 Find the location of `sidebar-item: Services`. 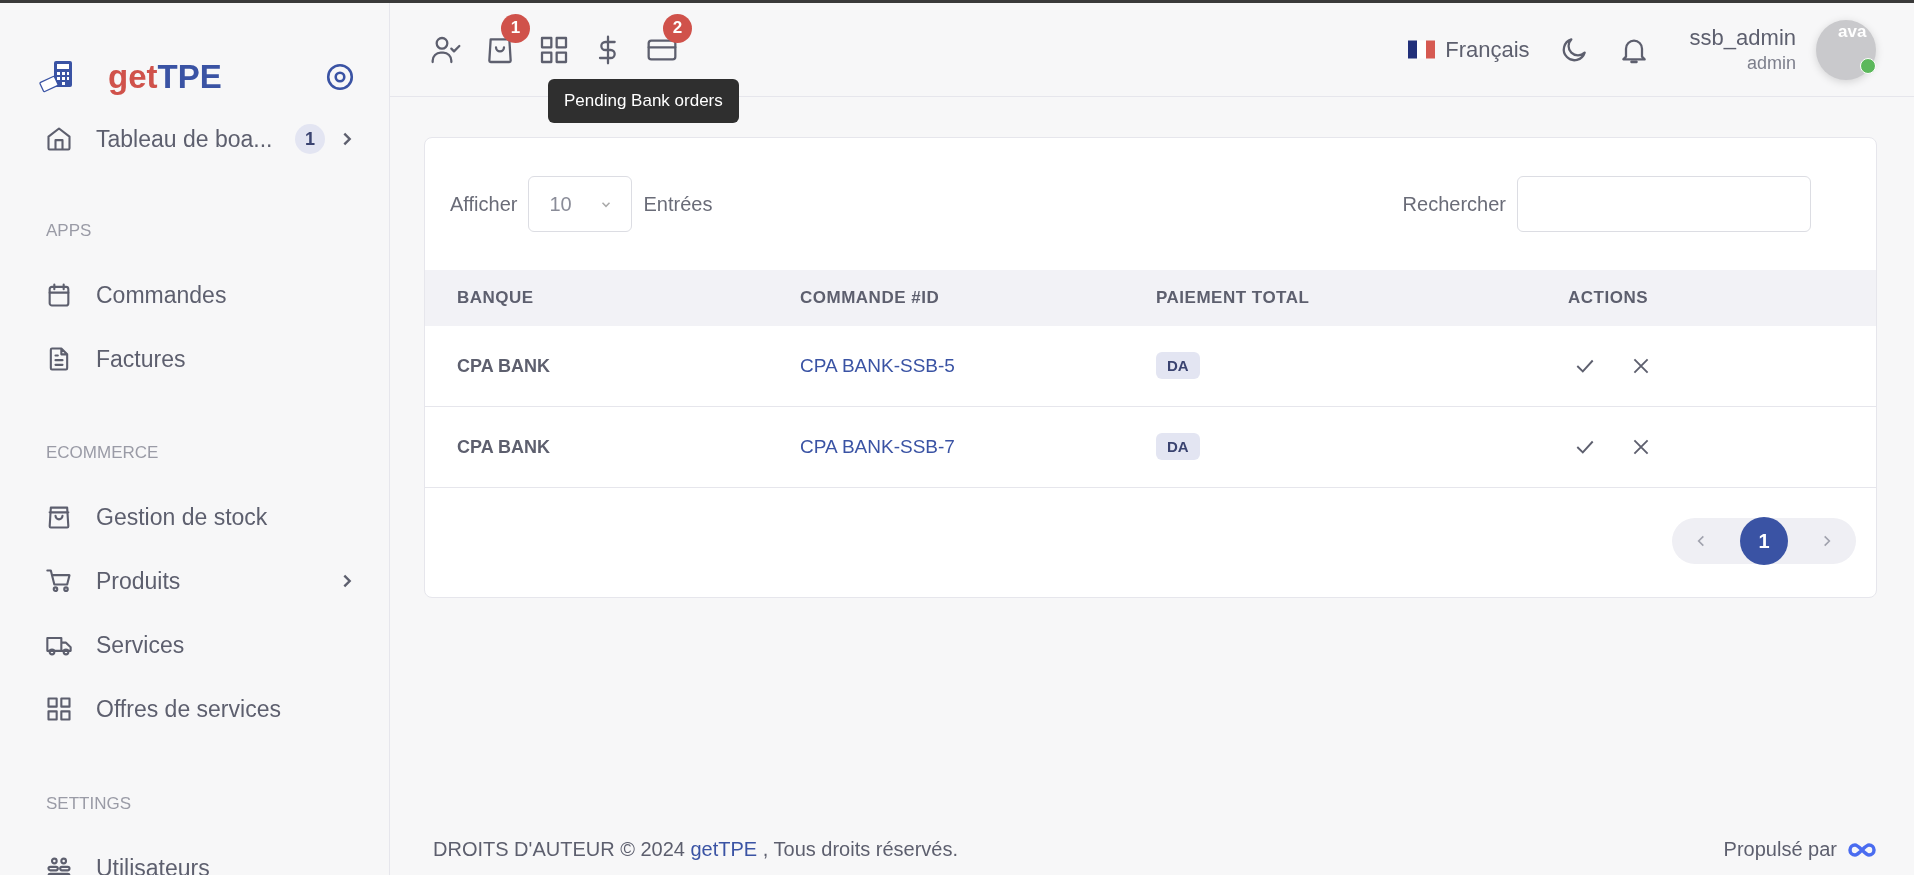

sidebar-item: Services is located at coordinates (194, 645).